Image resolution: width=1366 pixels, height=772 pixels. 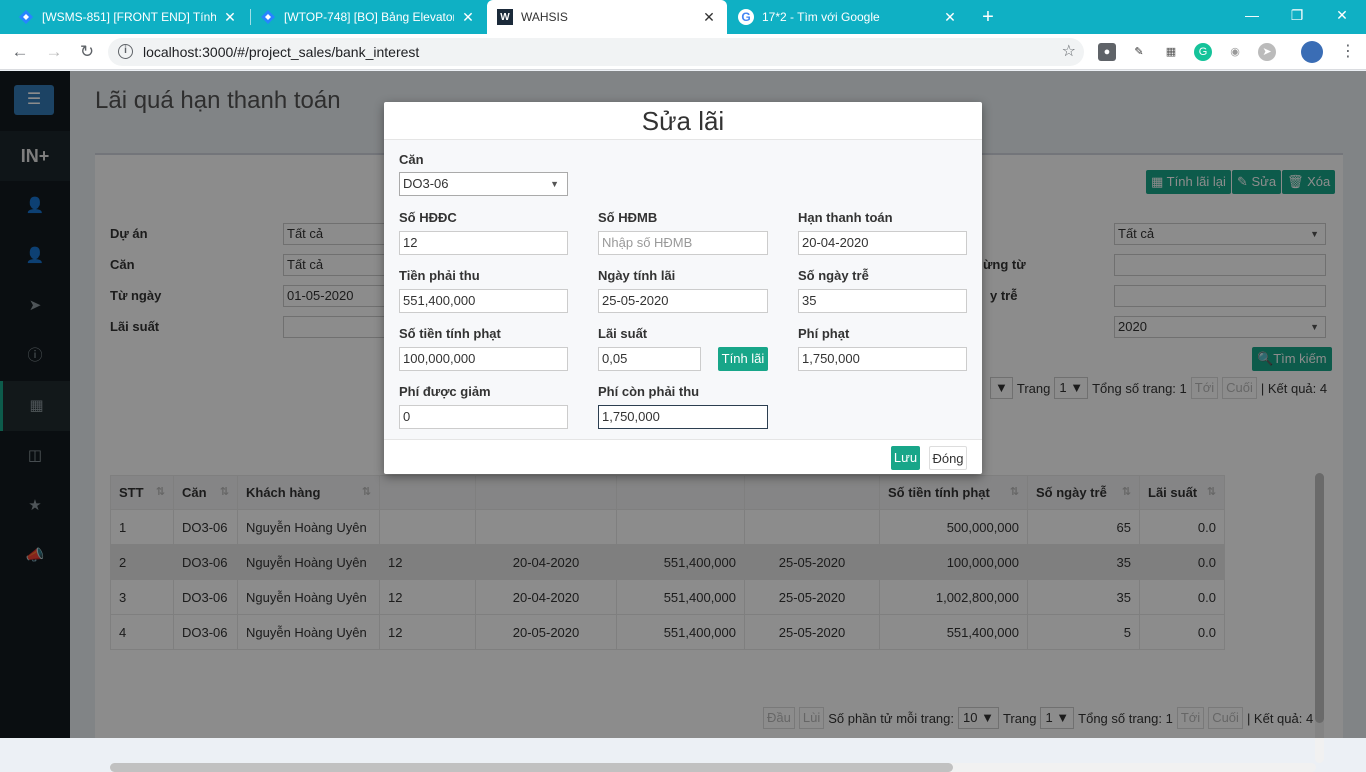 What do you see at coordinates (905, 458) in the screenshot?
I see `save-button: Lưu` at bounding box center [905, 458].